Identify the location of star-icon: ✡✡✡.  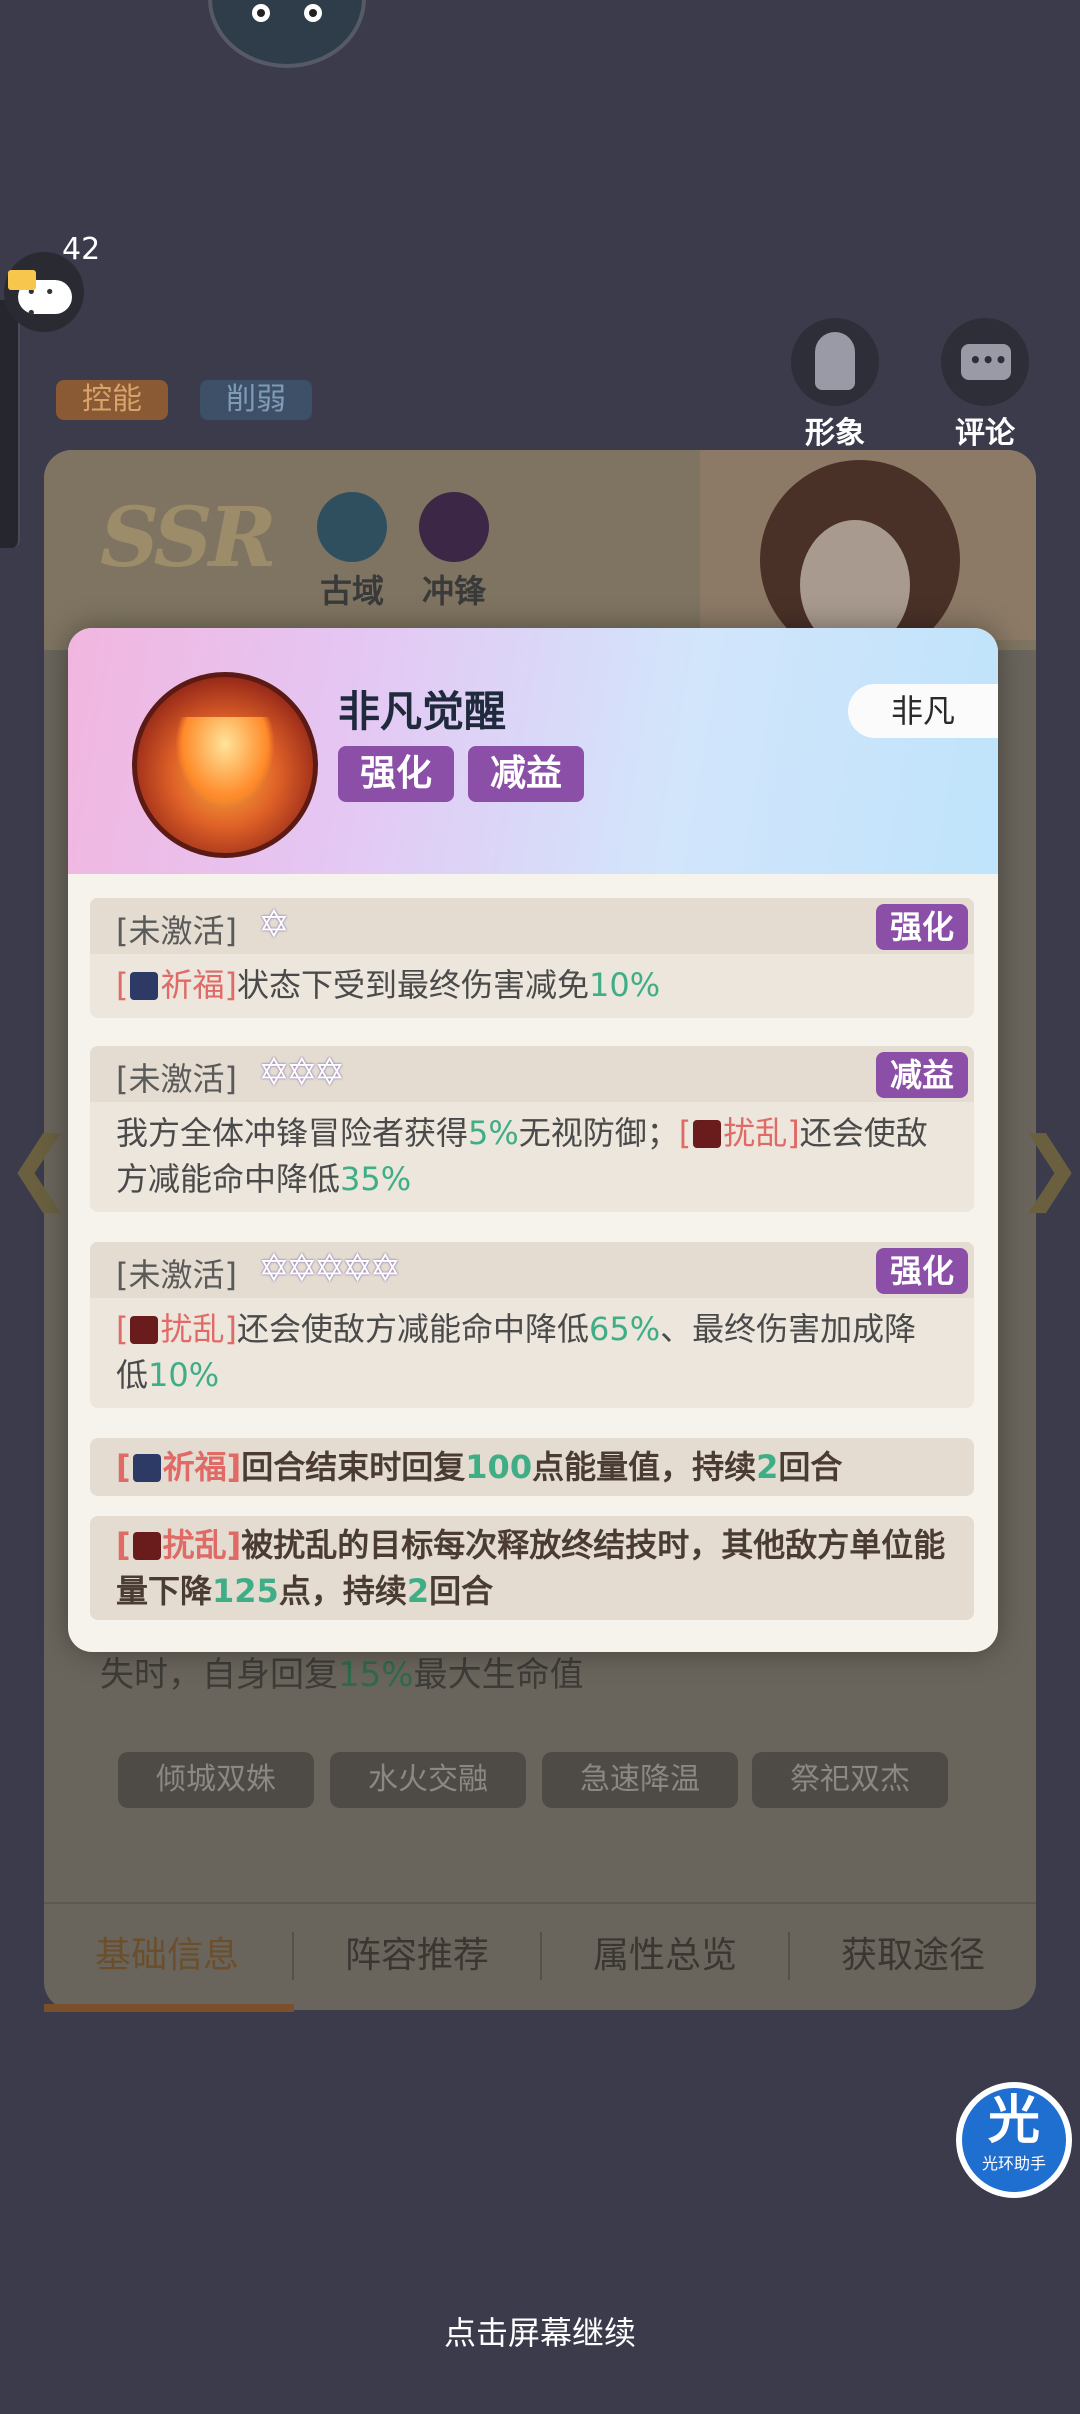
(302, 1072).